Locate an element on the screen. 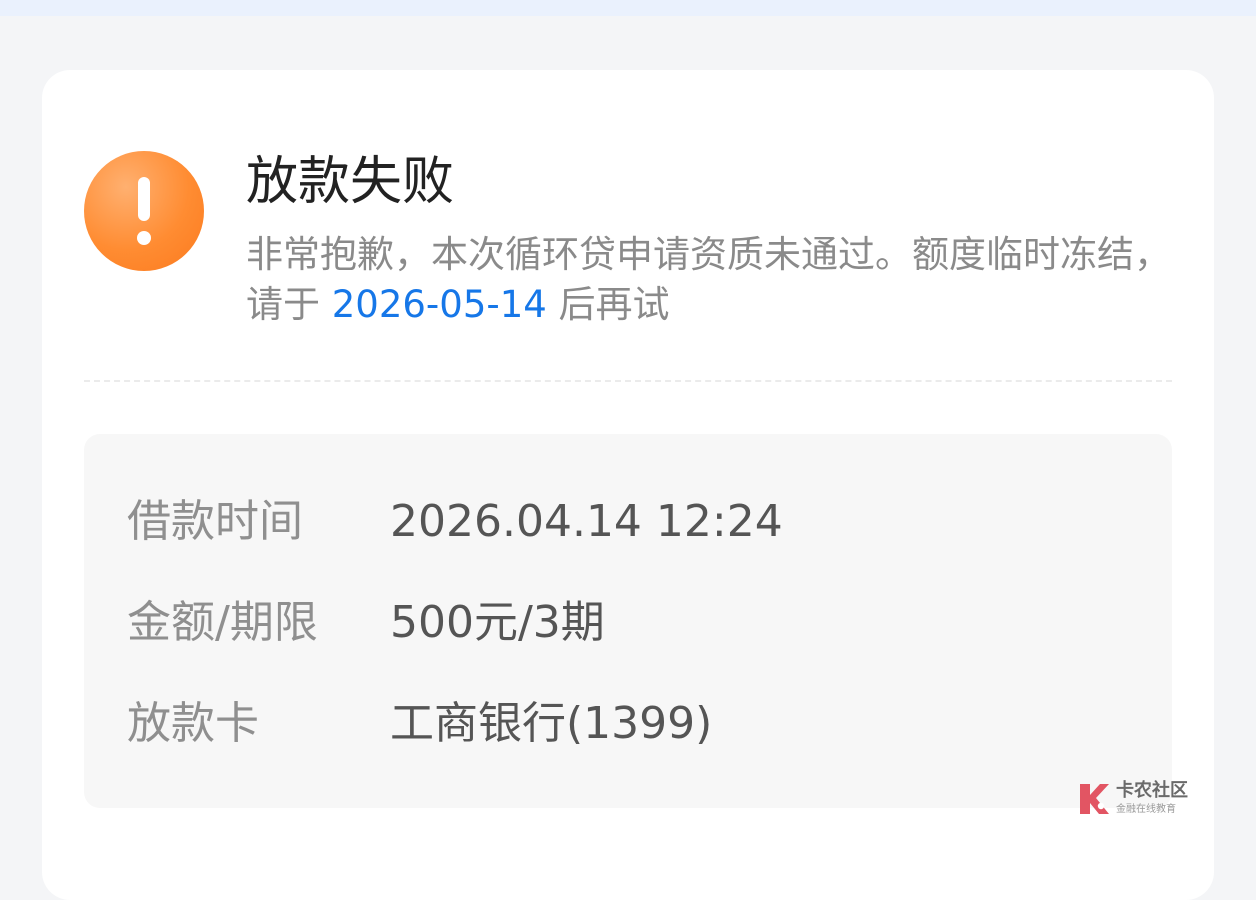  dashed-divider is located at coordinates (628, 381).